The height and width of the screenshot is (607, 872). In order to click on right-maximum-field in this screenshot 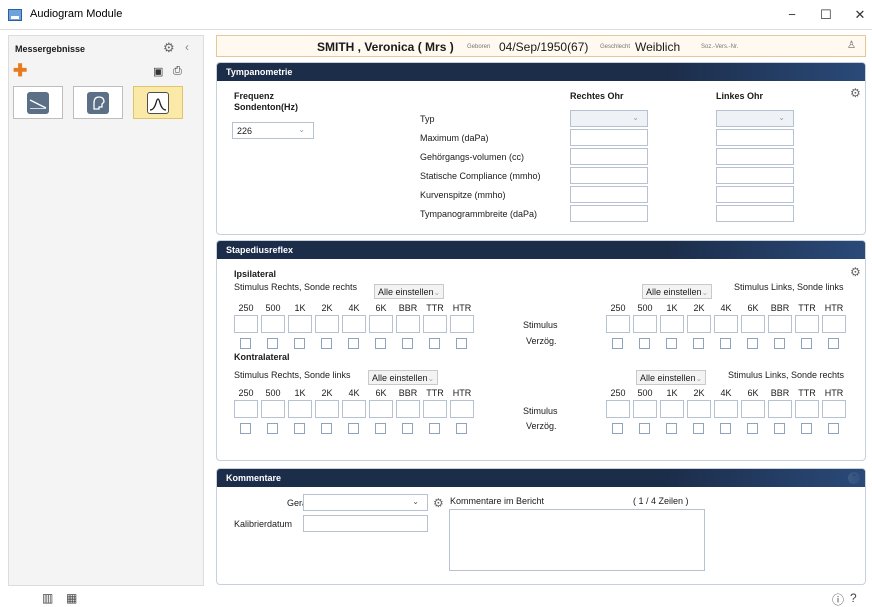, I will do `click(609, 137)`.